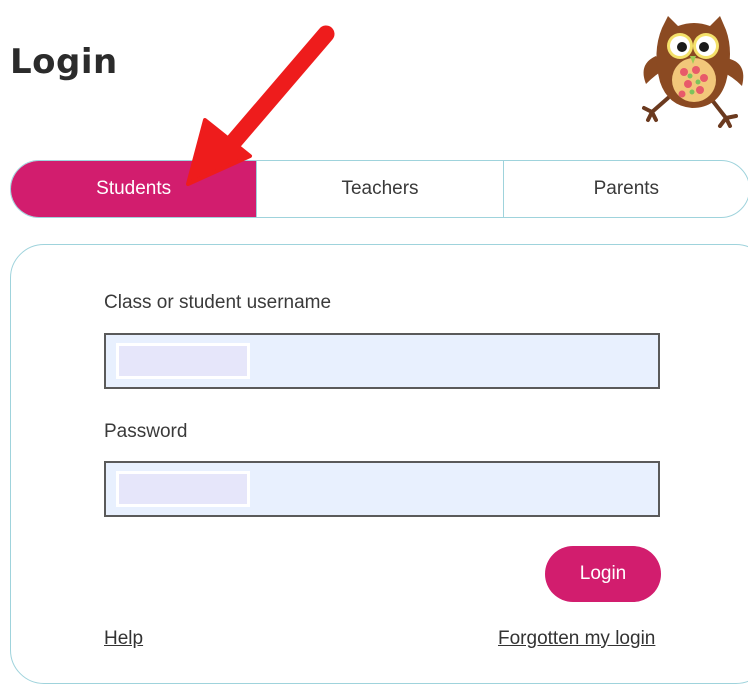  Describe the element at coordinates (183, 361) in the screenshot. I see `username-input` at that location.